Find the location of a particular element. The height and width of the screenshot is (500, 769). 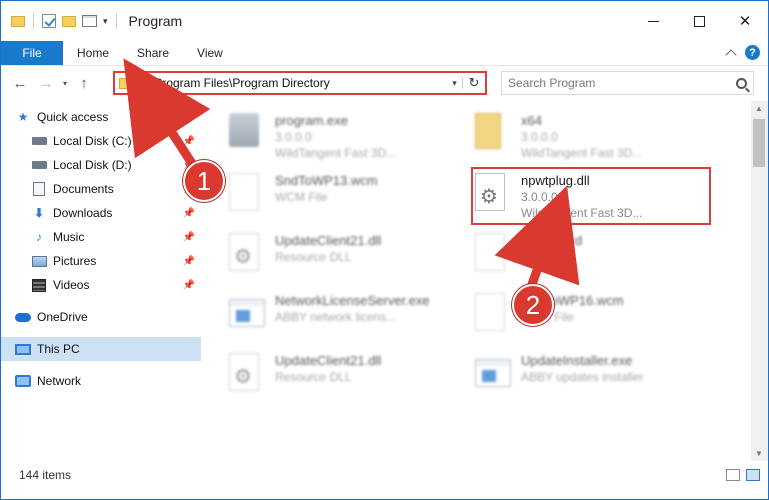

maximize-button is located at coordinates (699, 21).